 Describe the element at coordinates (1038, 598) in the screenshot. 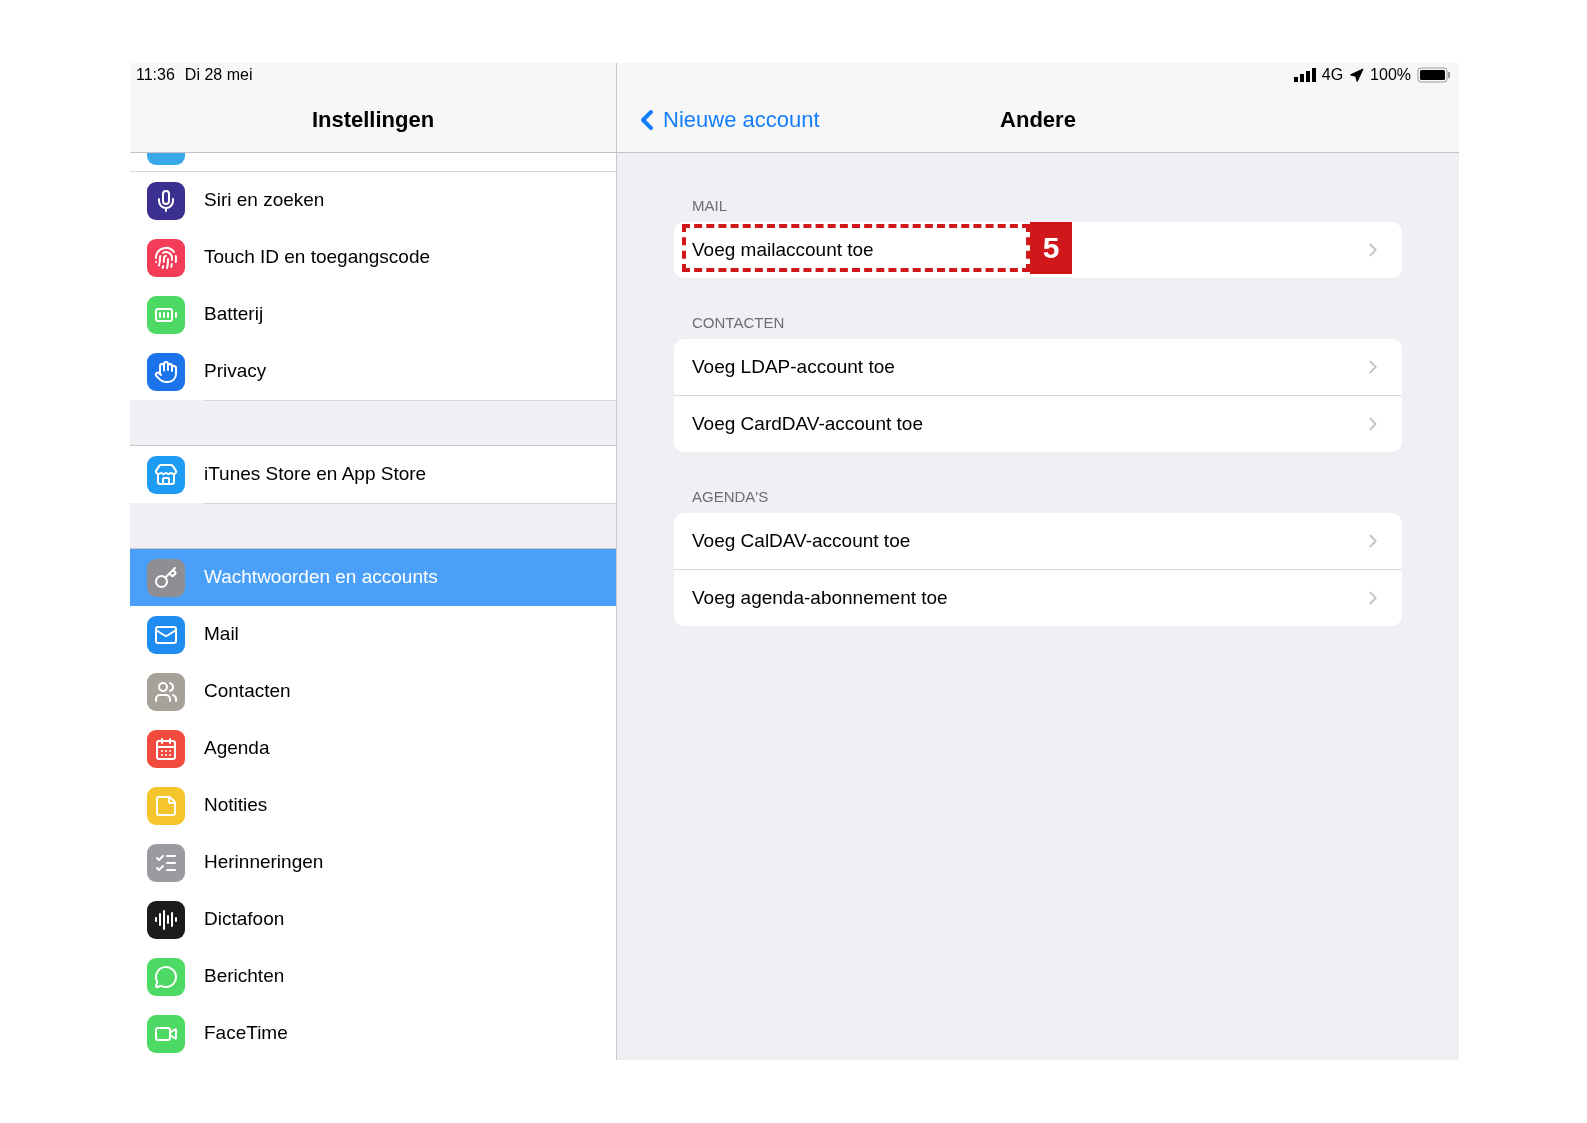

I see `settings-row: Voeg agenda-abonnement toe` at that location.